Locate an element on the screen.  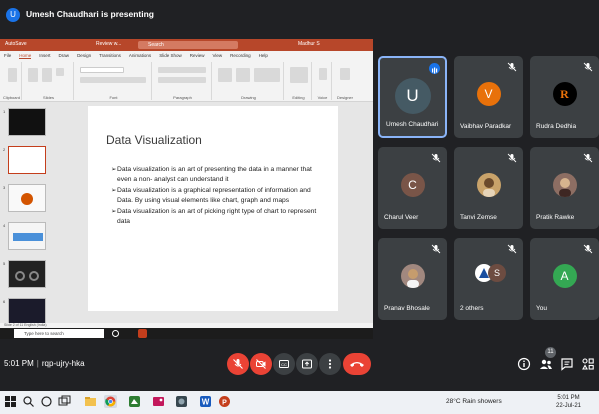
avatar: R is located at coordinates (564, 94).